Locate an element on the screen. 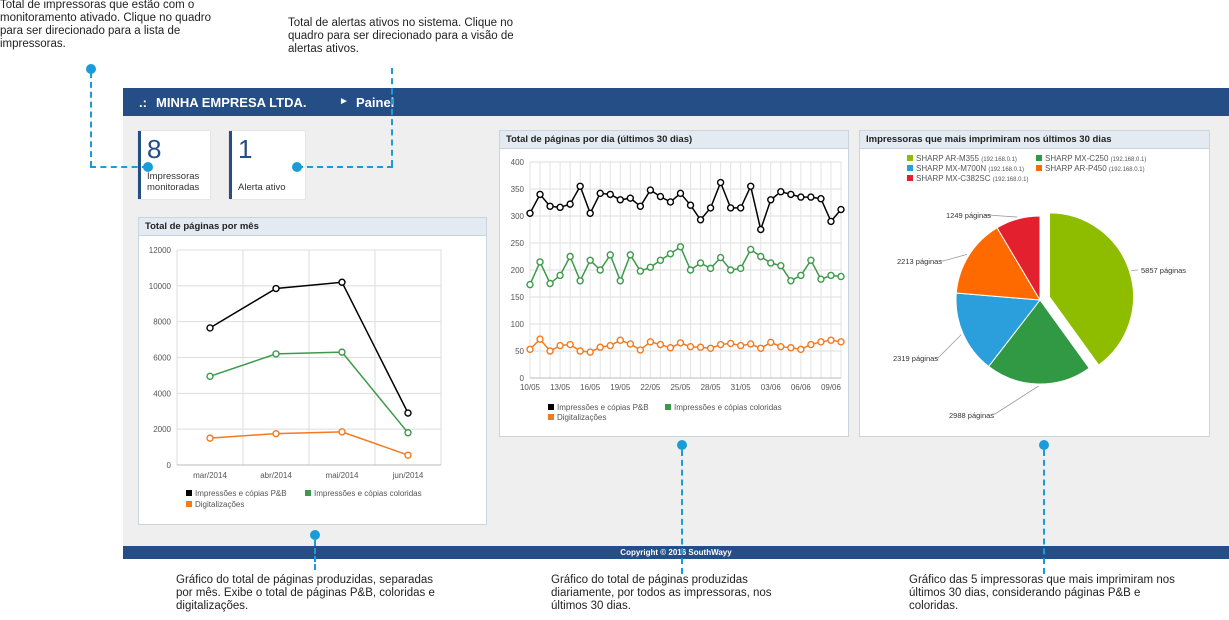 Image resolution: width=1229 pixels, height=620 pixels. company-name: MINHA EMPRESA LTDA. is located at coordinates (231, 102).